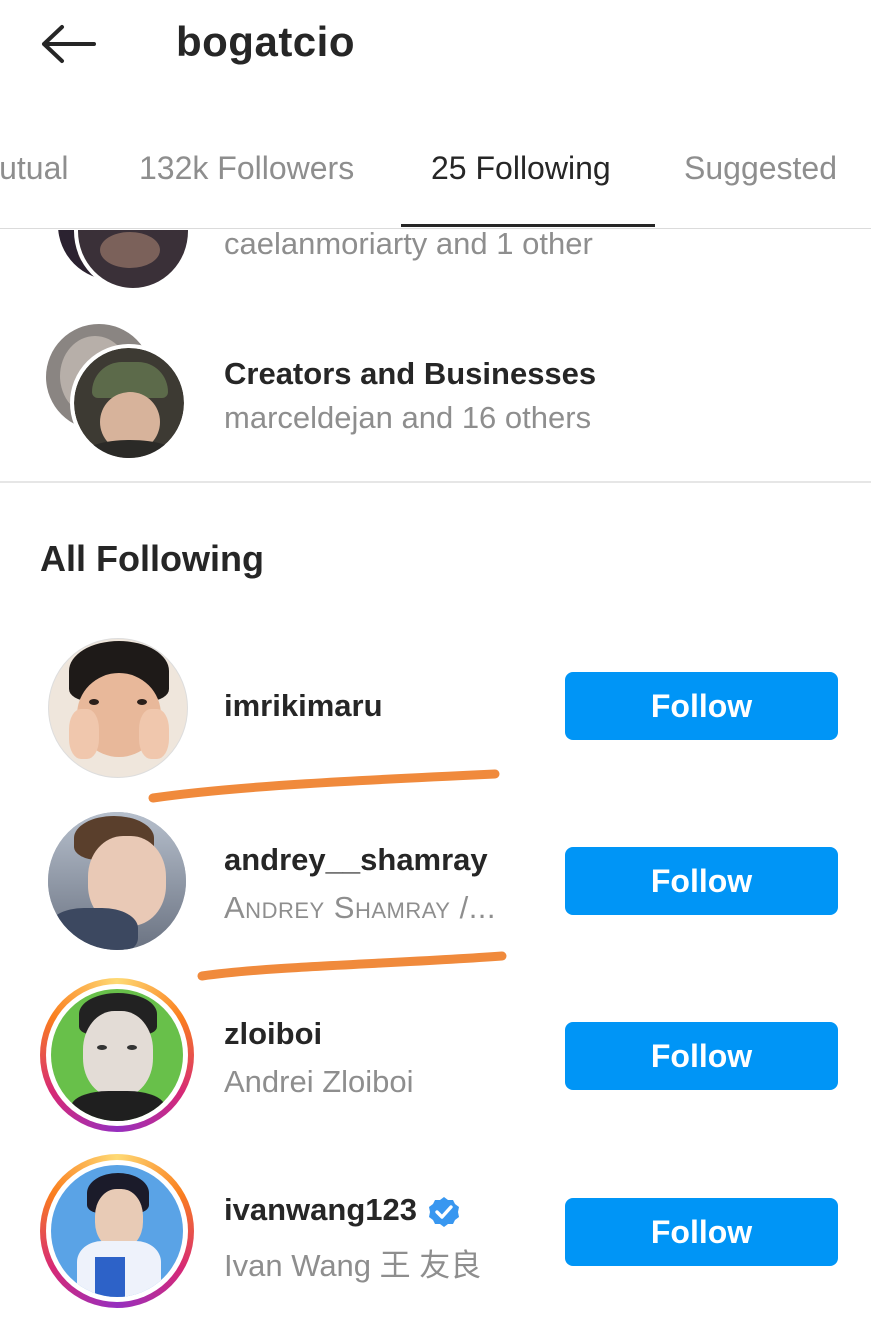  What do you see at coordinates (320, 1209) in the screenshot?
I see `username-text: ivanwang123` at bounding box center [320, 1209].